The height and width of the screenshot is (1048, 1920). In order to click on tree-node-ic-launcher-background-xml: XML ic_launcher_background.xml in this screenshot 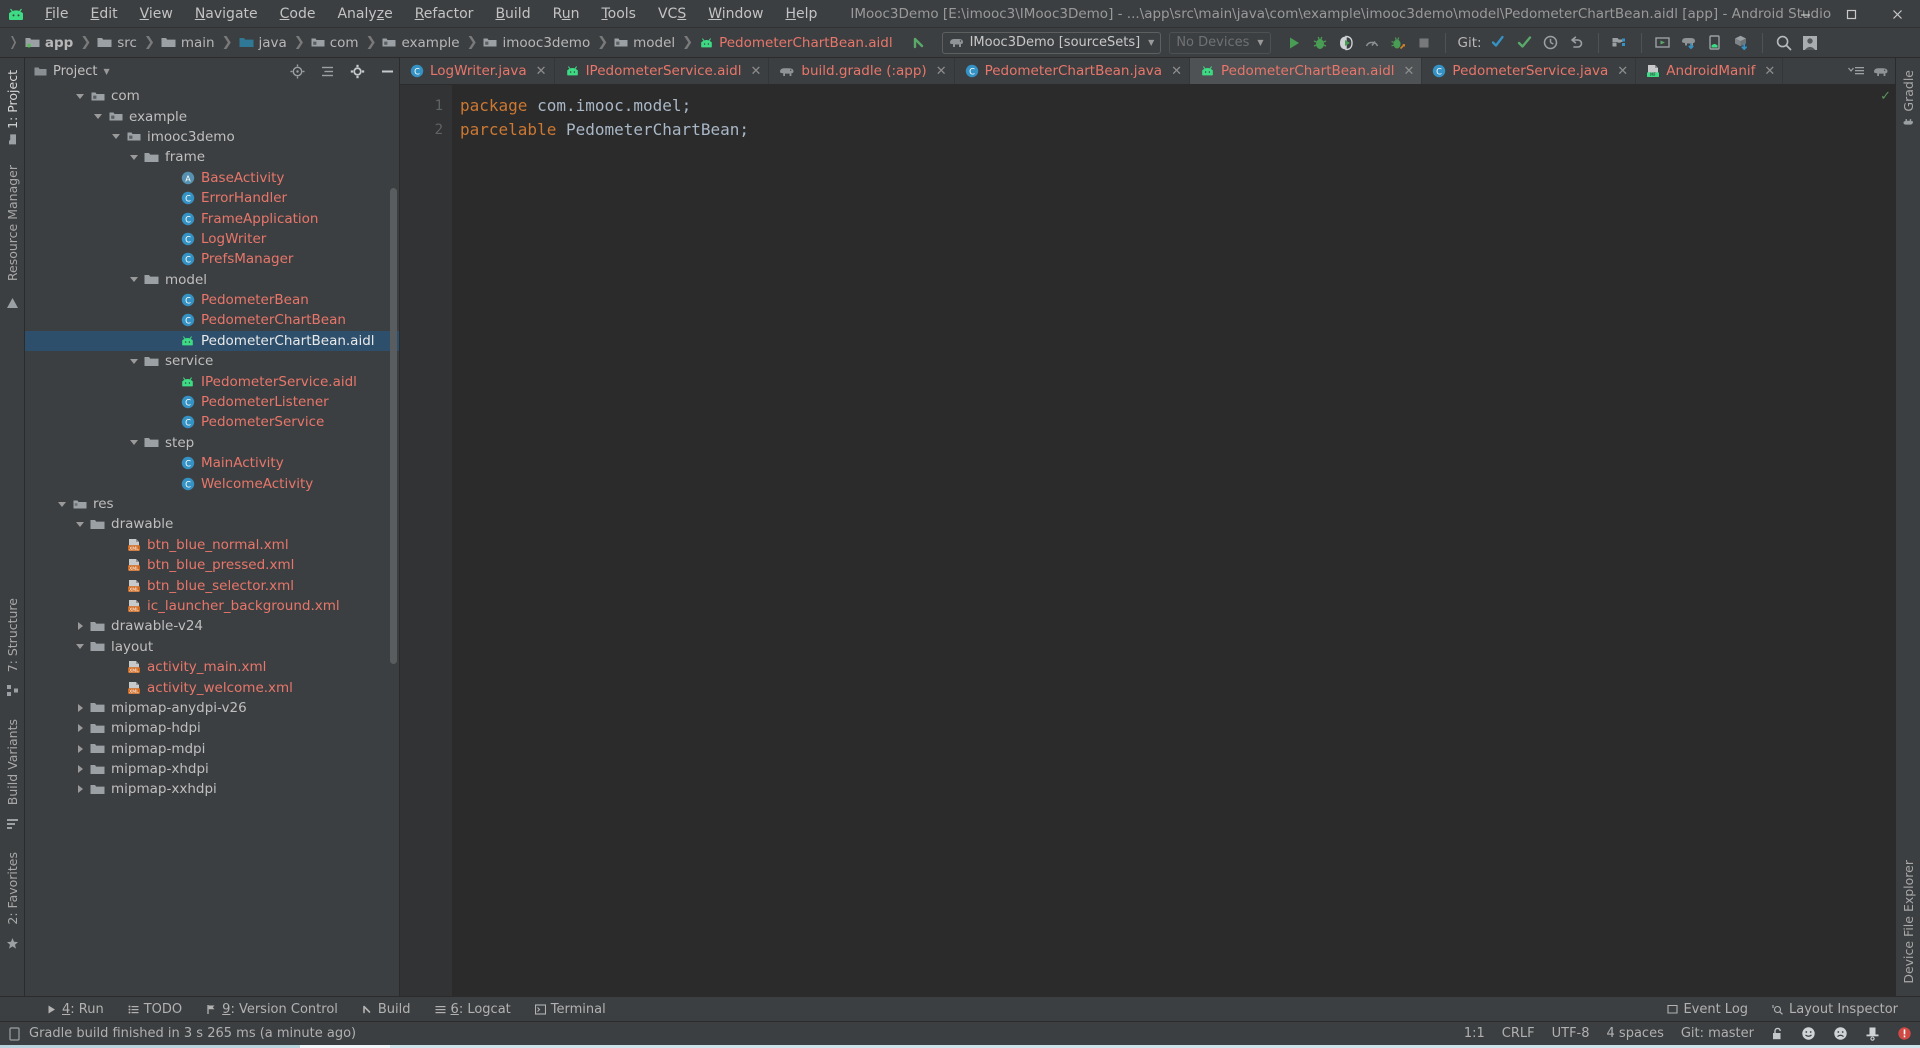, I will do `click(212, 606)`.